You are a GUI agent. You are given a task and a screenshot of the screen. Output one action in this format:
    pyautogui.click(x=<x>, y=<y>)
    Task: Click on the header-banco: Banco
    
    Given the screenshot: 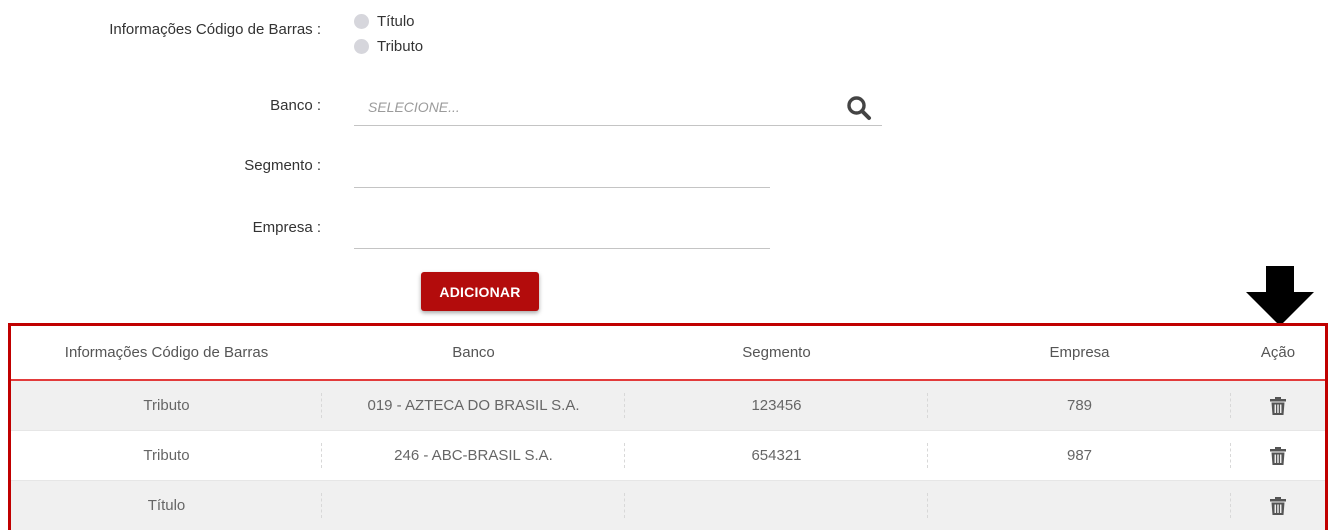 What is the action you would take?
    pyautogui.click(x=473, y=353)
    